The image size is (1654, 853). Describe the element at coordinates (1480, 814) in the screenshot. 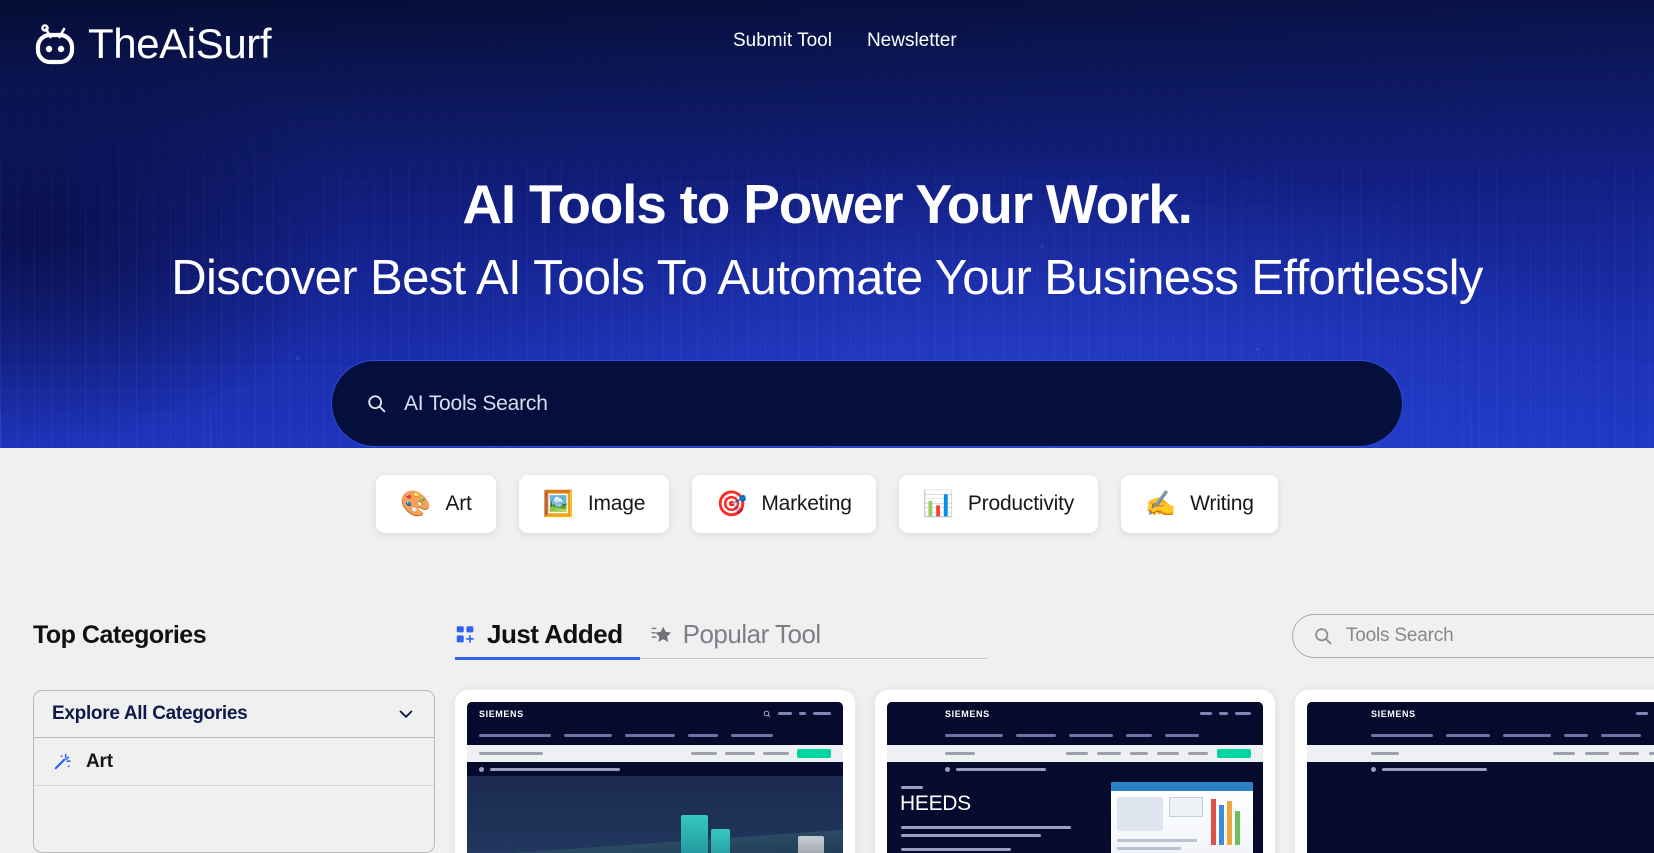

I see `thumb-hero-image: 🪶 🛡️` at that location.